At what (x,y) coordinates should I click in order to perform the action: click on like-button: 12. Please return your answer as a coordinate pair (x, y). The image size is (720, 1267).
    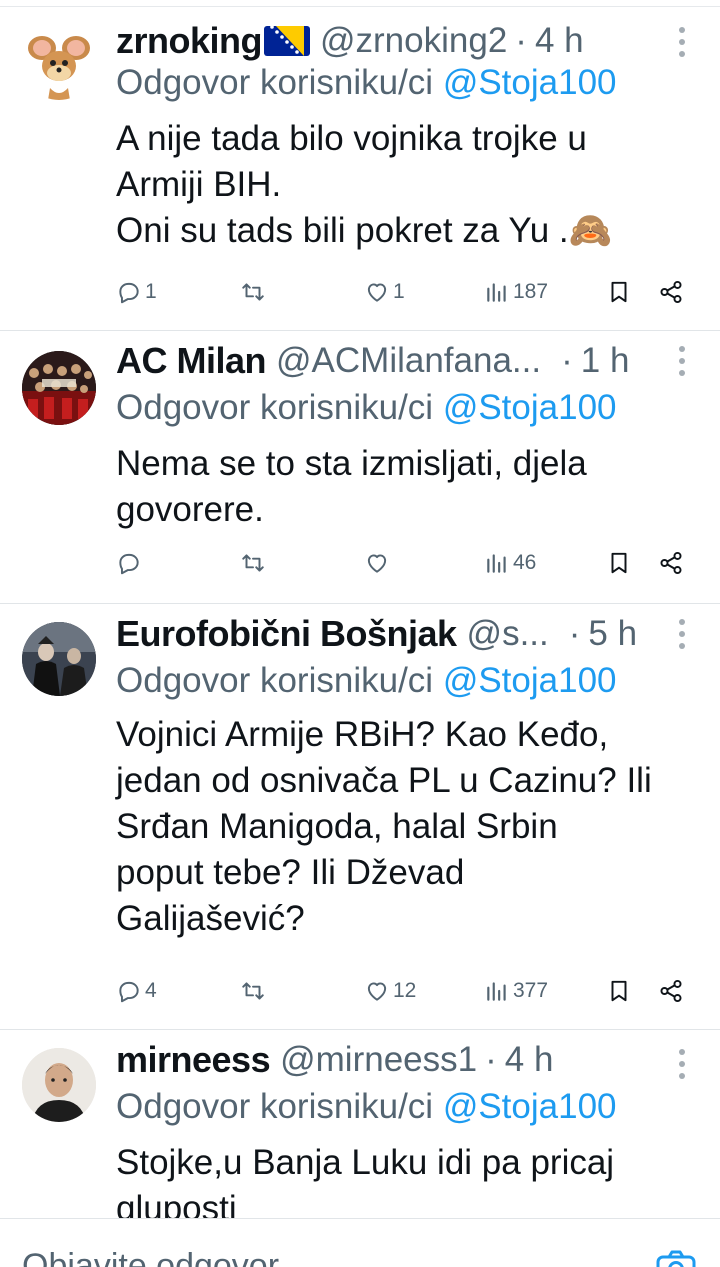
    Looking at the image, I should click on (390, 991).